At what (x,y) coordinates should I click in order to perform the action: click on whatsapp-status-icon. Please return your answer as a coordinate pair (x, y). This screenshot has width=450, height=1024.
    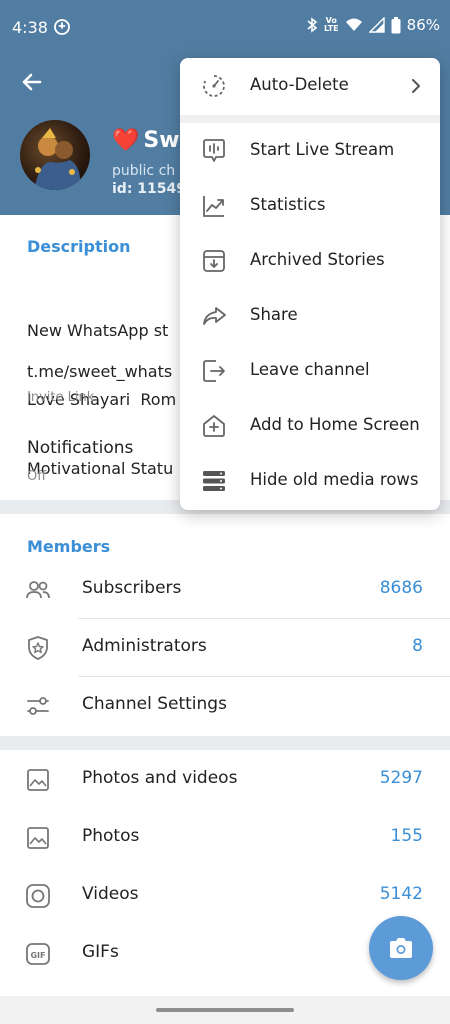
    Looking at the image, I should click on (62, 27).